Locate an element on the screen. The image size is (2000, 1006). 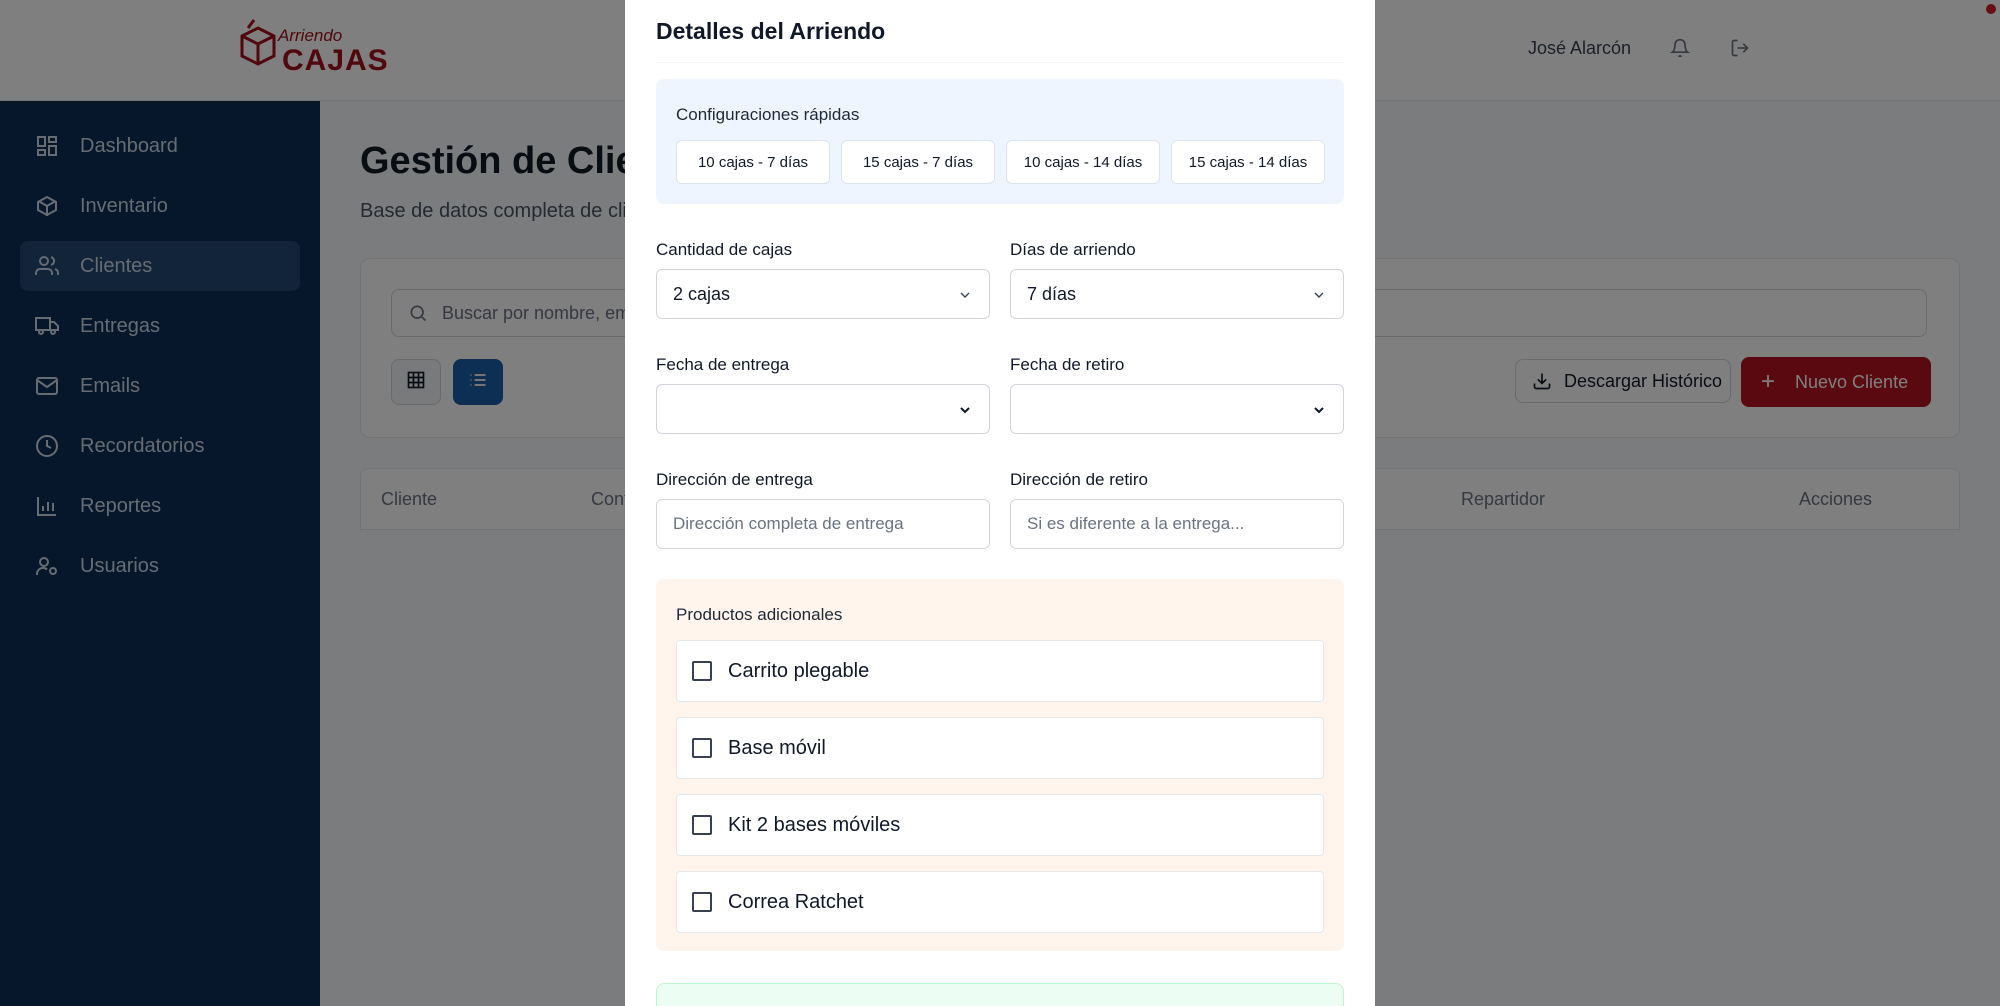
product-option-carrito: Carrito plegable is located at coordinates (1000, 671).